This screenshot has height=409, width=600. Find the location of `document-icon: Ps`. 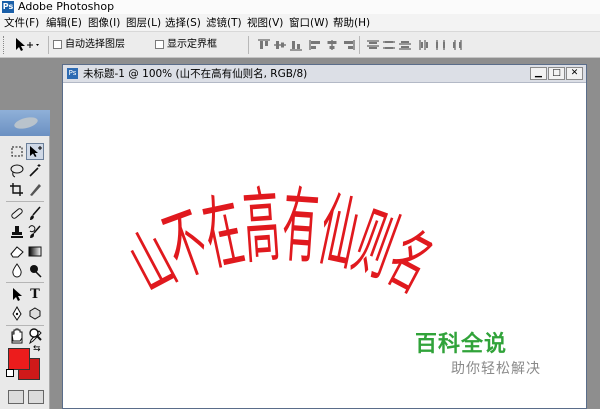

document-icon: Ps is located at coordinates (72, 73).